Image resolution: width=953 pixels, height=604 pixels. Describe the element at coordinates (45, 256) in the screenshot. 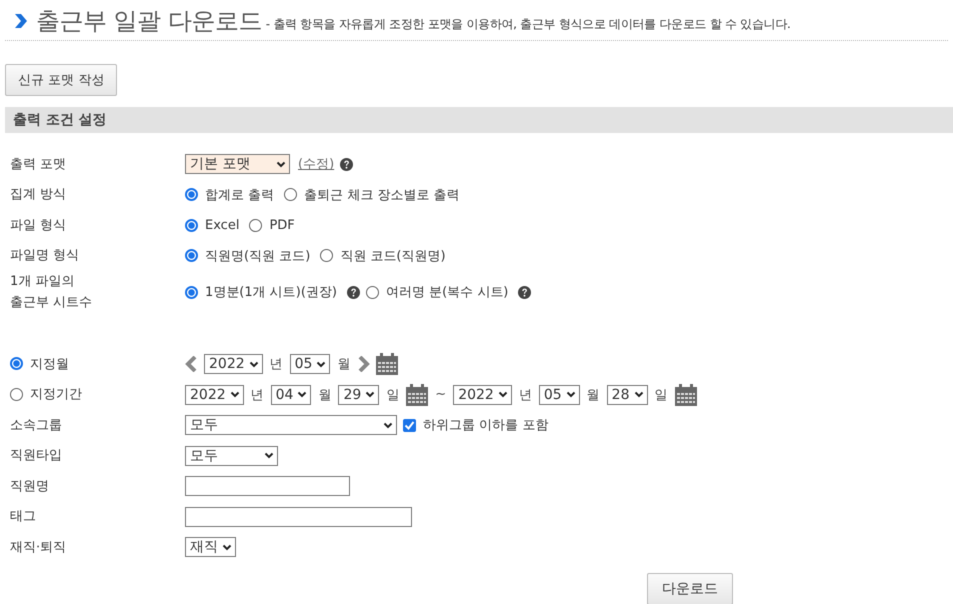

I see `field-label: 파일명 형식` at that location.